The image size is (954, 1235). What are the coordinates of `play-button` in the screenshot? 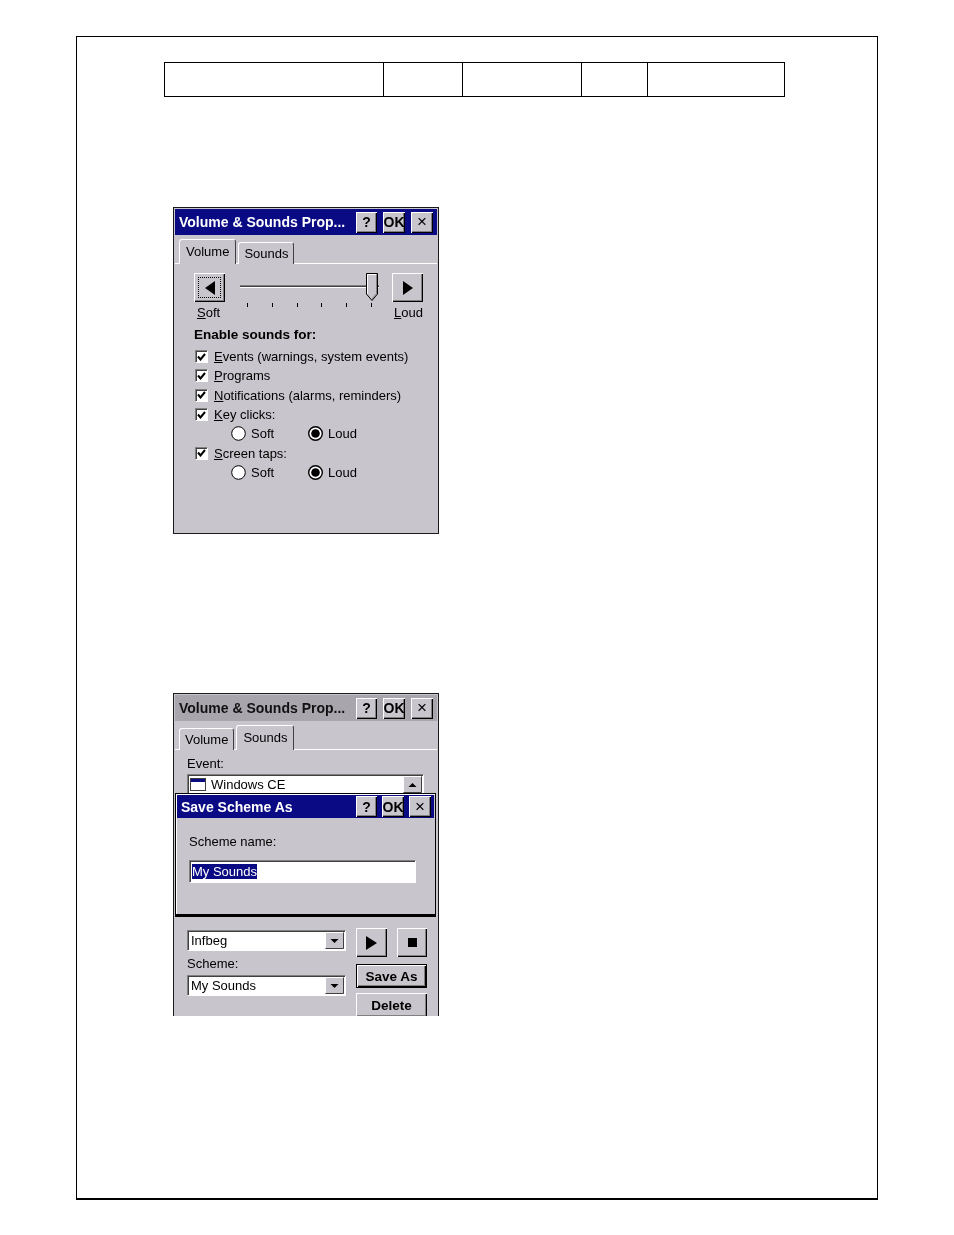 It's located at (371, 942).